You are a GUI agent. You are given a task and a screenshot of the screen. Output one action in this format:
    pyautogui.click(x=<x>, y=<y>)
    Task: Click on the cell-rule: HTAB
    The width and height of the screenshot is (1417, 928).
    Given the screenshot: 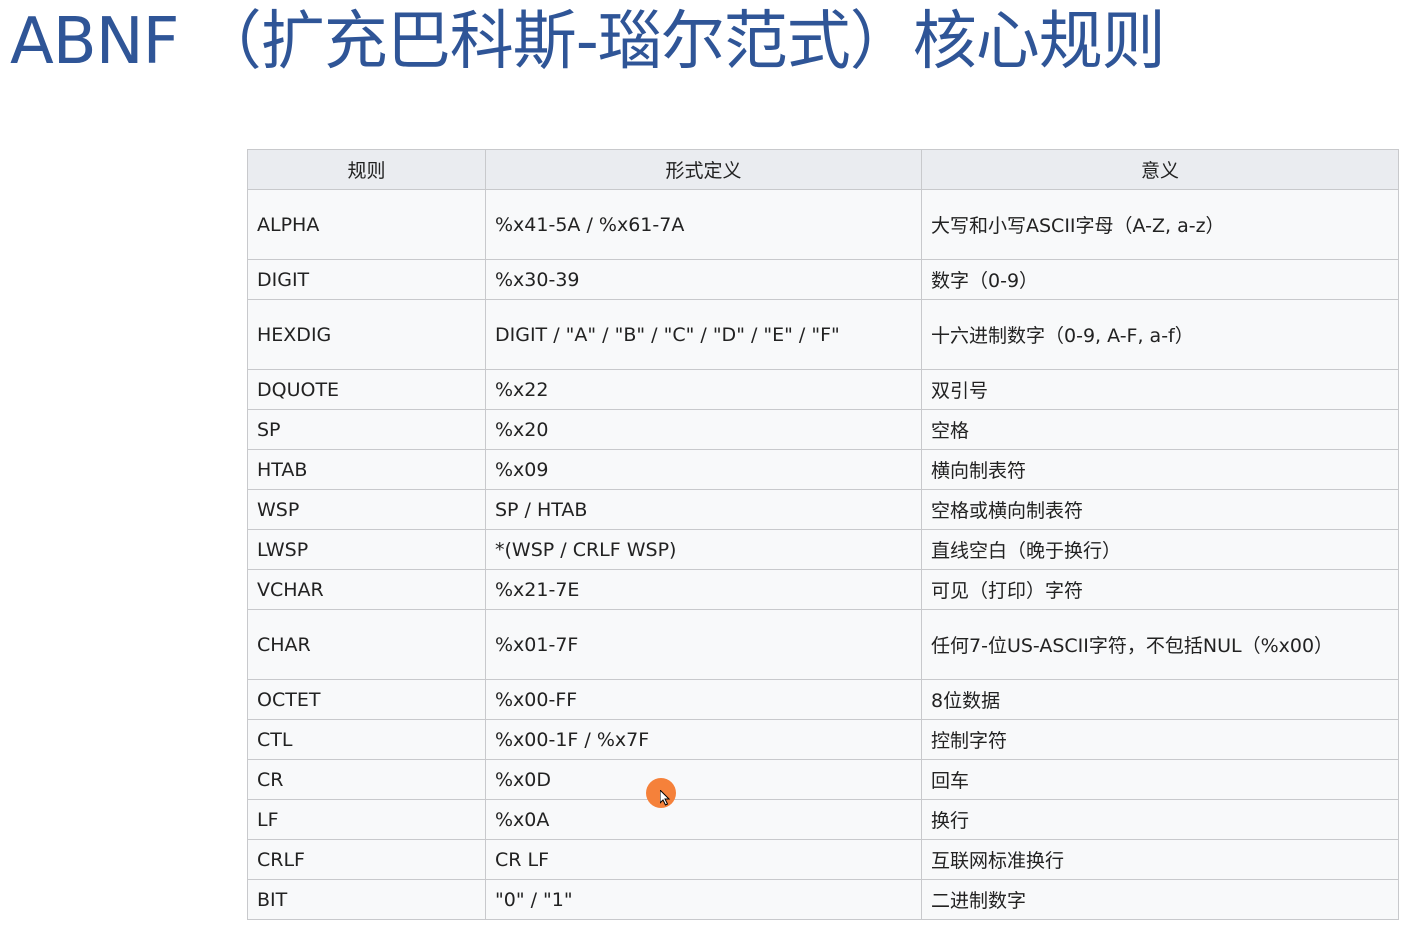 What is the action you would take?
    pyautogui.click(x=366, y=469)
    